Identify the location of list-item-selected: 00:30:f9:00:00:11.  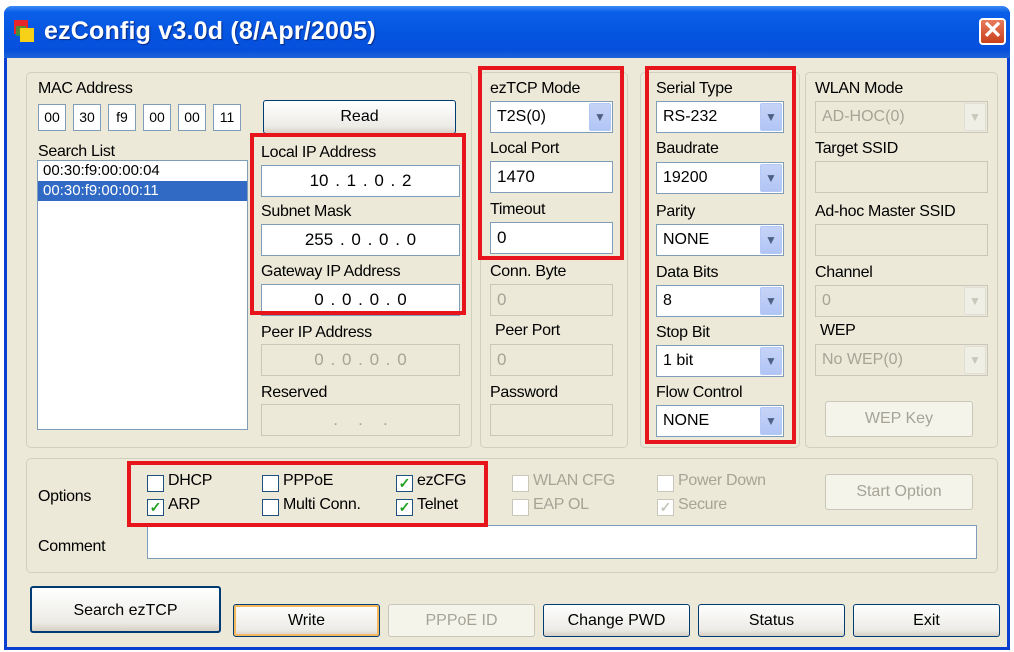
(142, 191).